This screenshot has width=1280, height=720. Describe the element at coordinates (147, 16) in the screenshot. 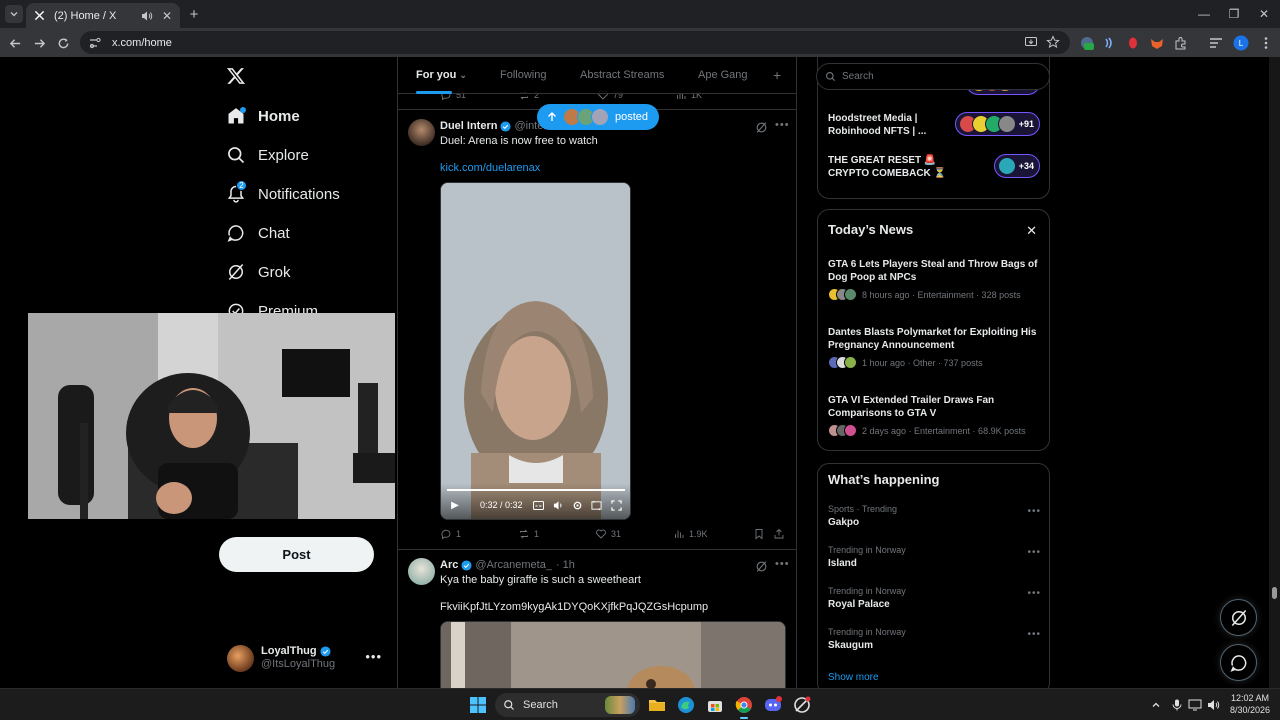

I see `speaker-icon` at that location.